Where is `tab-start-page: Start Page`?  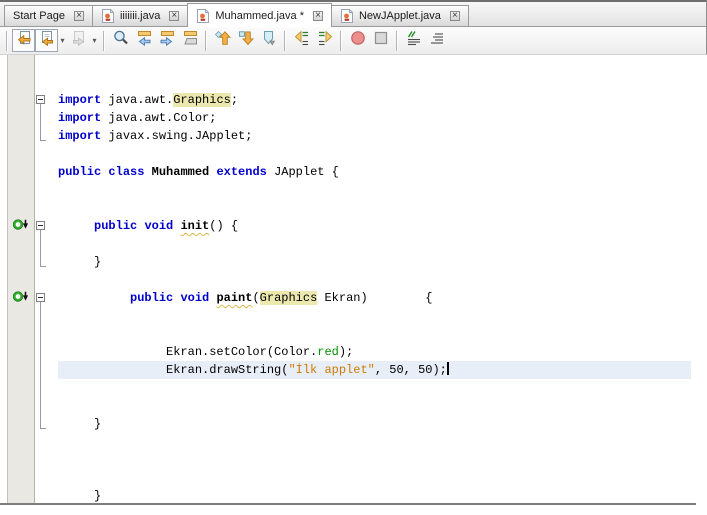 tab-start-page: Start Page is located at coordinates (48, 15).